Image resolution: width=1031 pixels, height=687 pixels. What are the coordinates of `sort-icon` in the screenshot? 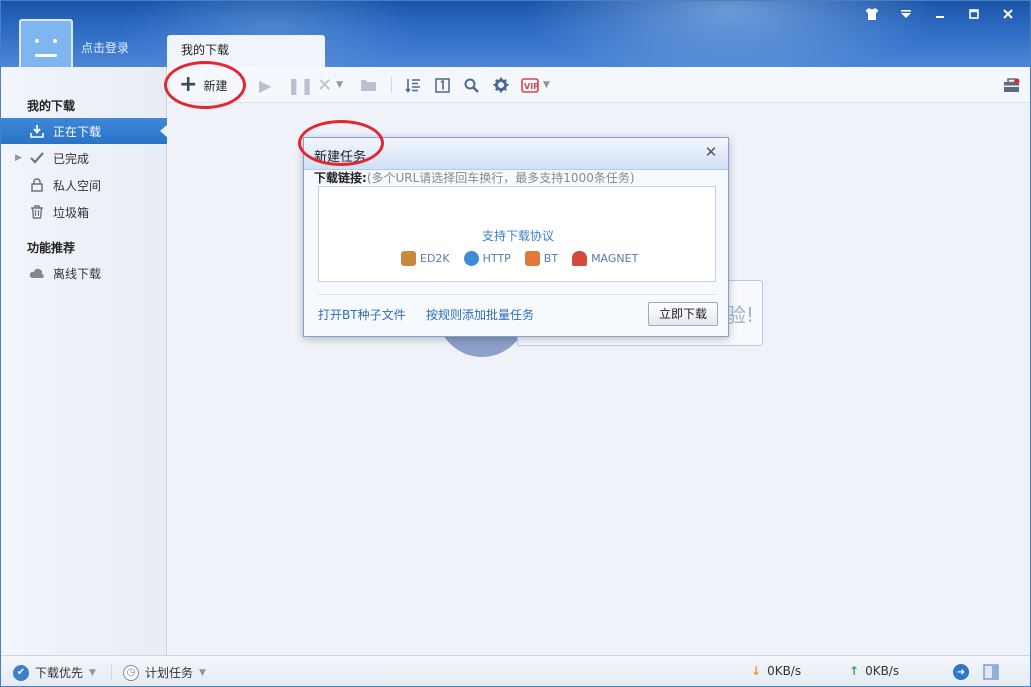 It's located at (412, 85).